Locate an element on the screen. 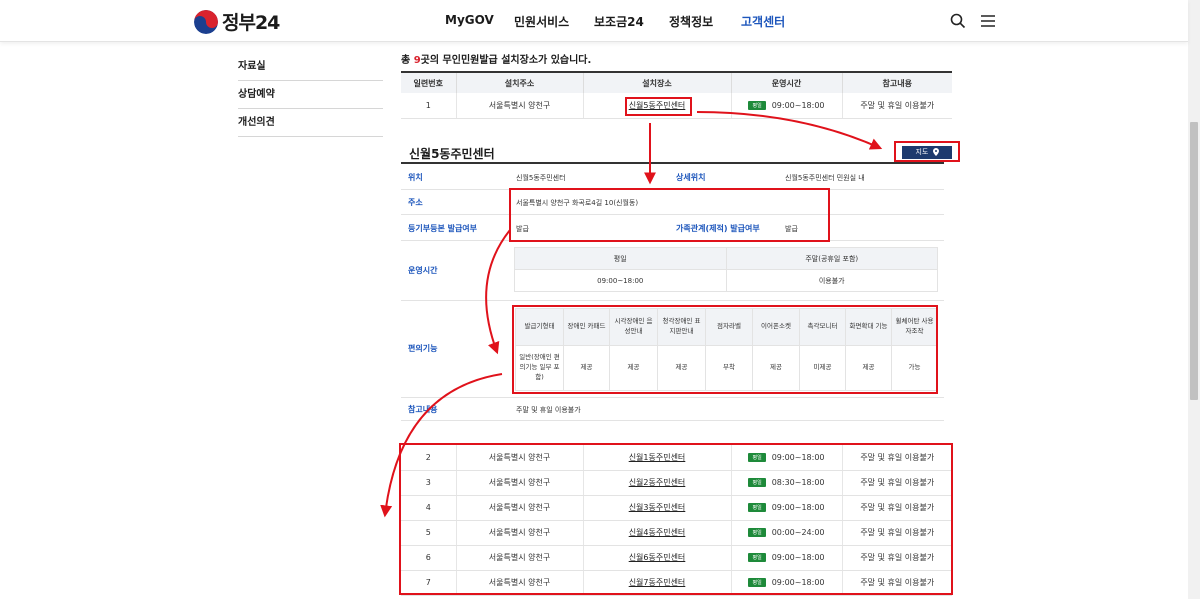  arrow-address-to-facility is located at coordinates (498, 292).